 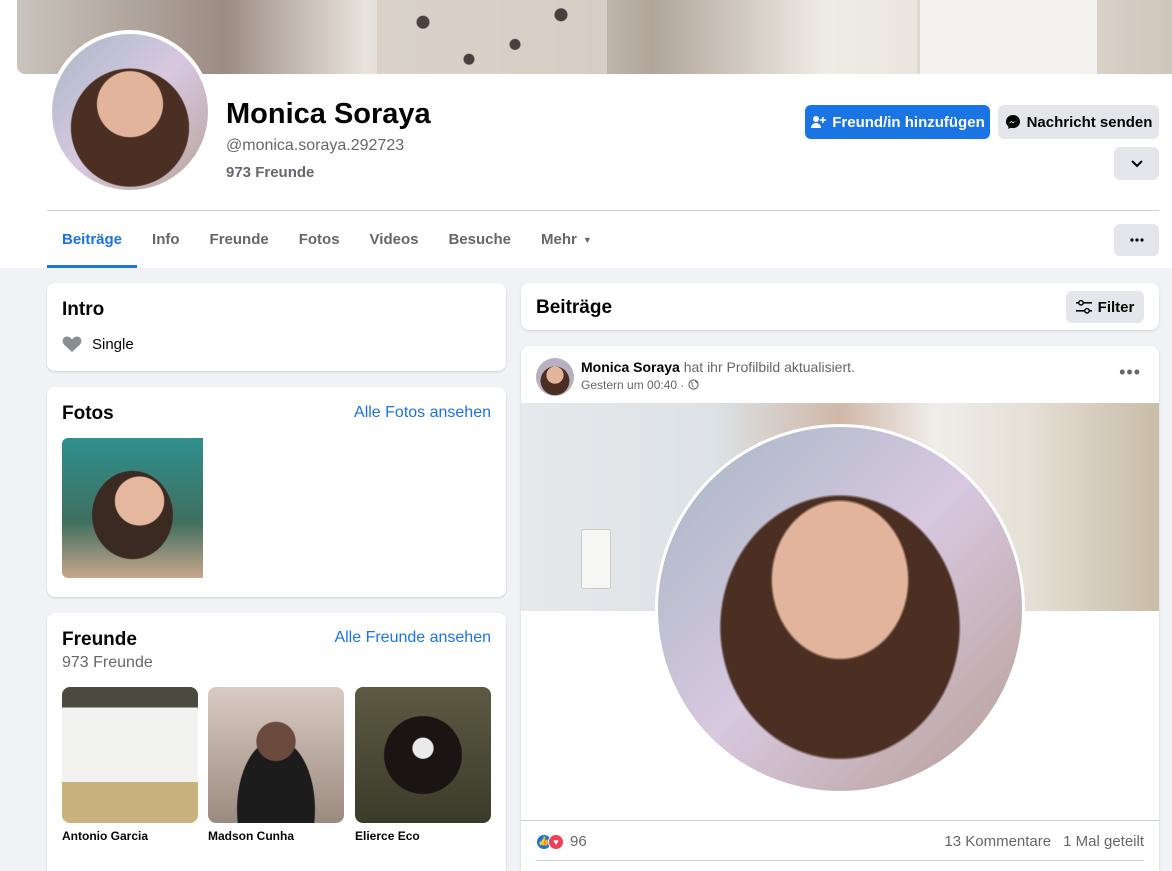 I want to click on friends-count: 973 Freunde, so click(x=107, y=662).